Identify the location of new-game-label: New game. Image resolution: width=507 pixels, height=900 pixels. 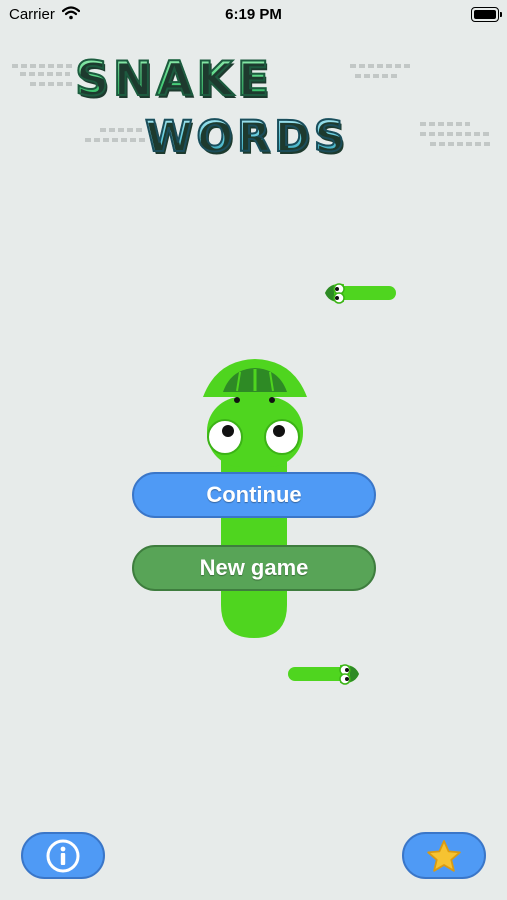
(254, 567).